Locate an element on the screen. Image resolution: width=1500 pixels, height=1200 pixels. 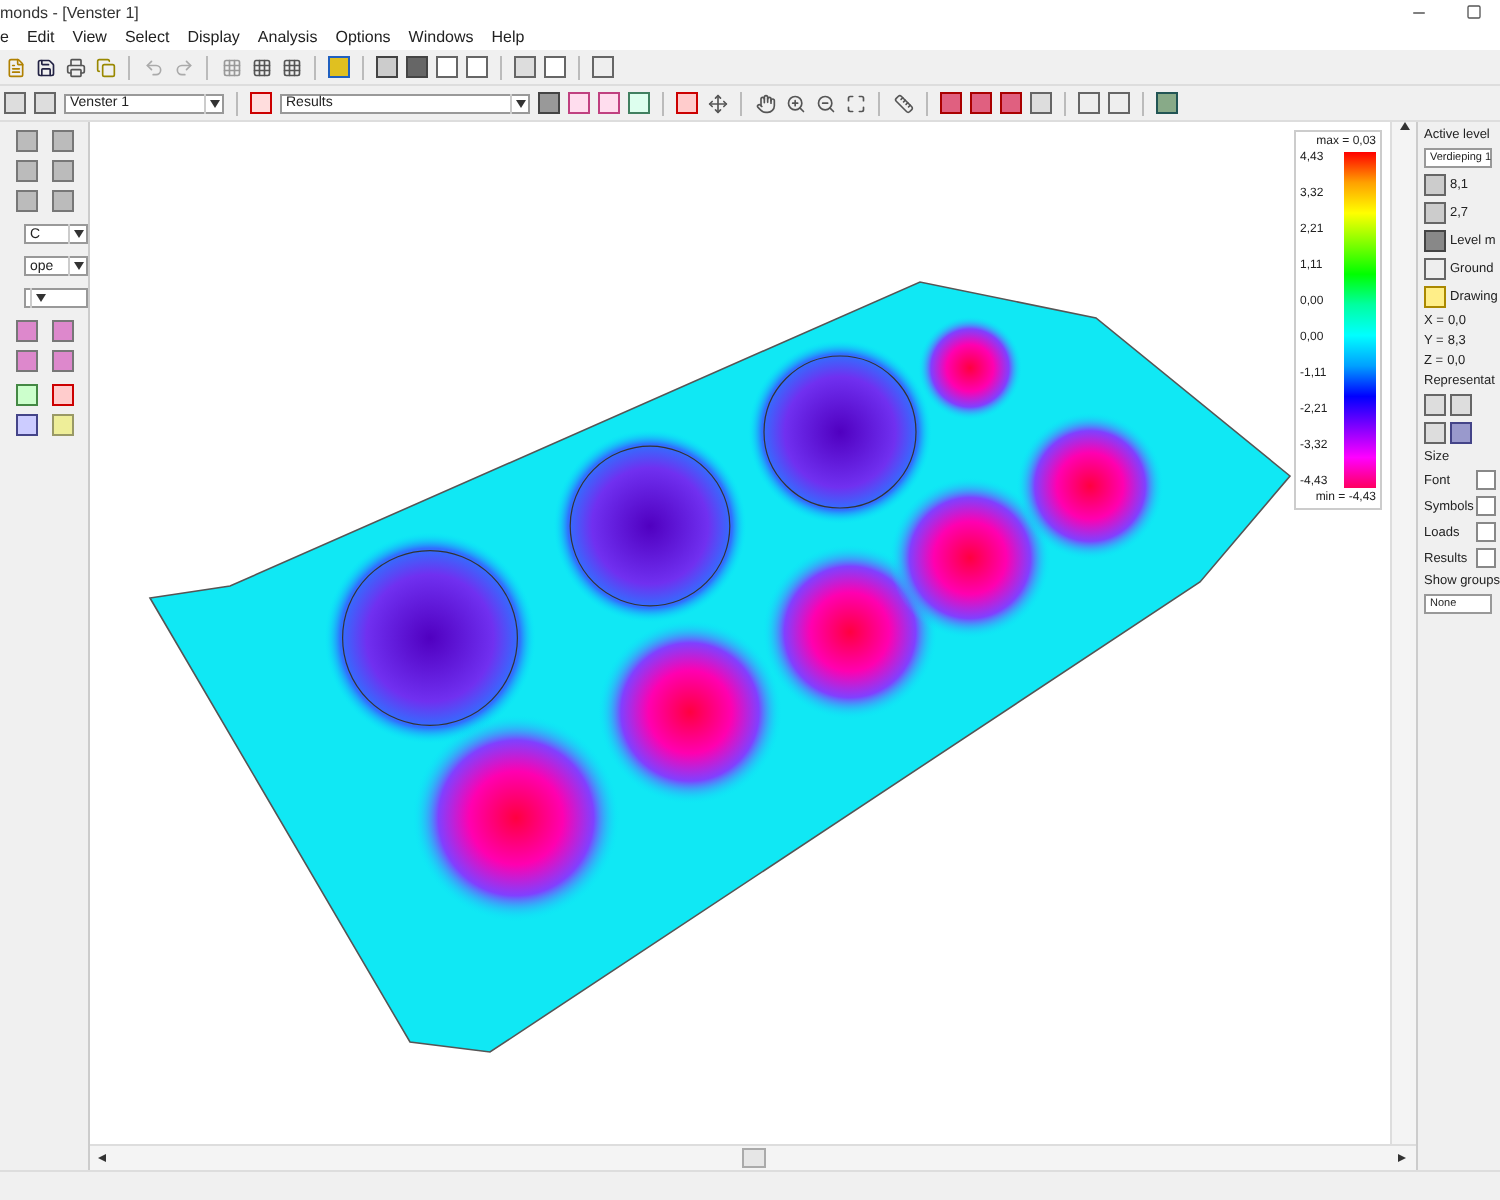
scroll-right-icon is located at coordinates (1403, 1158).